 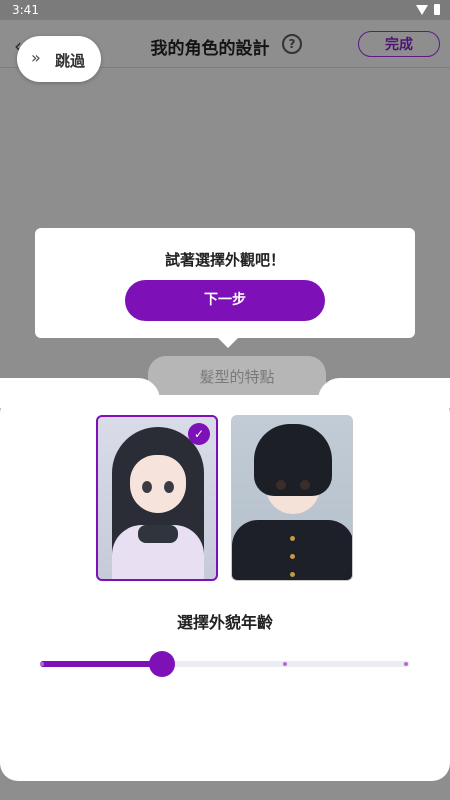 What do you see at coordinates (36, 57) in the screenshot?
I see `double-chevron-right-icon: »` at bounding box center [36, 57].